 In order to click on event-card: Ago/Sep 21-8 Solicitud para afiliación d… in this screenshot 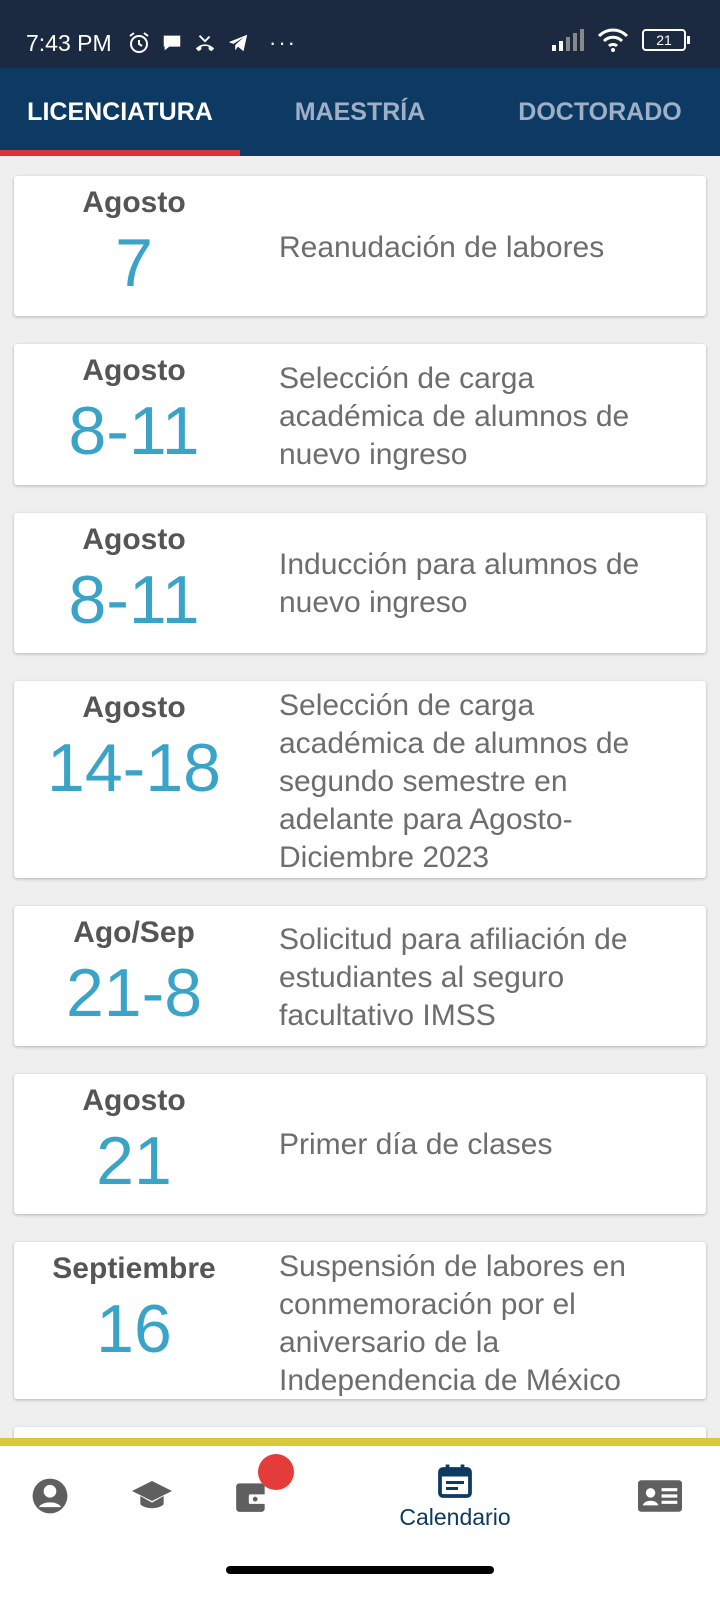, I will do `click(360, 976)`.